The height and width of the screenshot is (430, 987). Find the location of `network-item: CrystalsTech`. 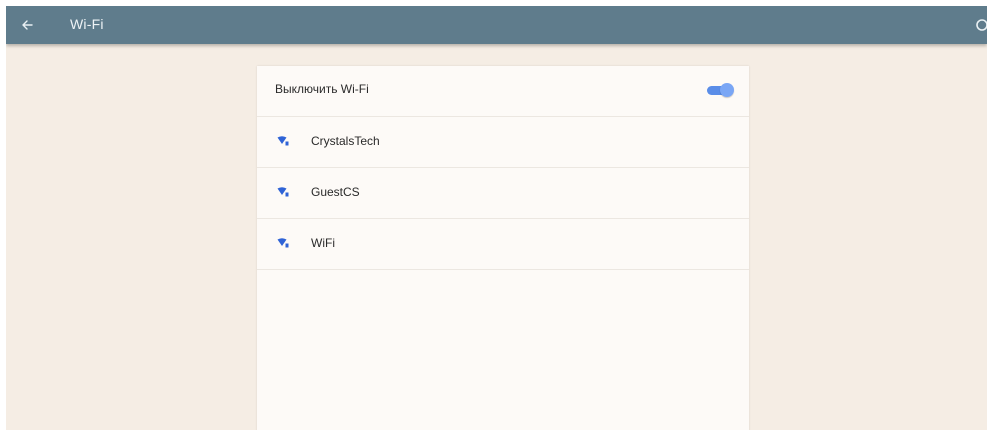

network-item: CrystalsTech is located at coordinates (503, 142).